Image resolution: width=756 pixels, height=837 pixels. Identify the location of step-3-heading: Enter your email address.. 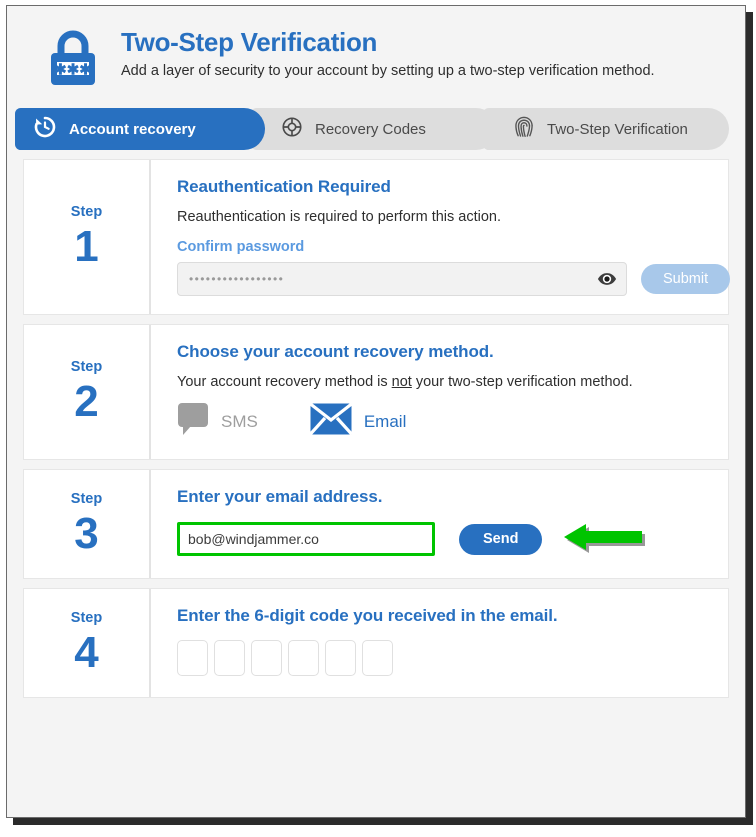
(280, 496).